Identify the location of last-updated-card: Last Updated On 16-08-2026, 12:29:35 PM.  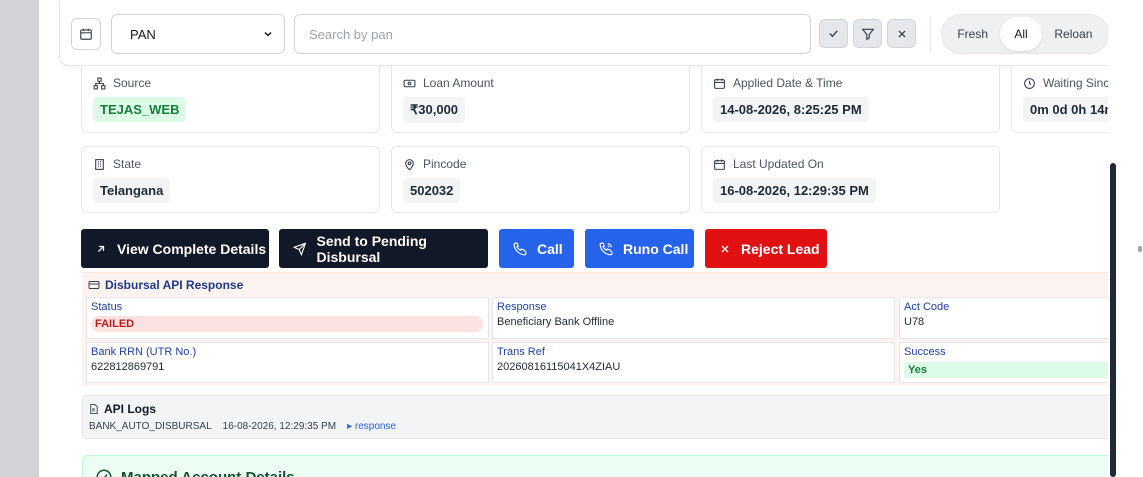
(850, 179).